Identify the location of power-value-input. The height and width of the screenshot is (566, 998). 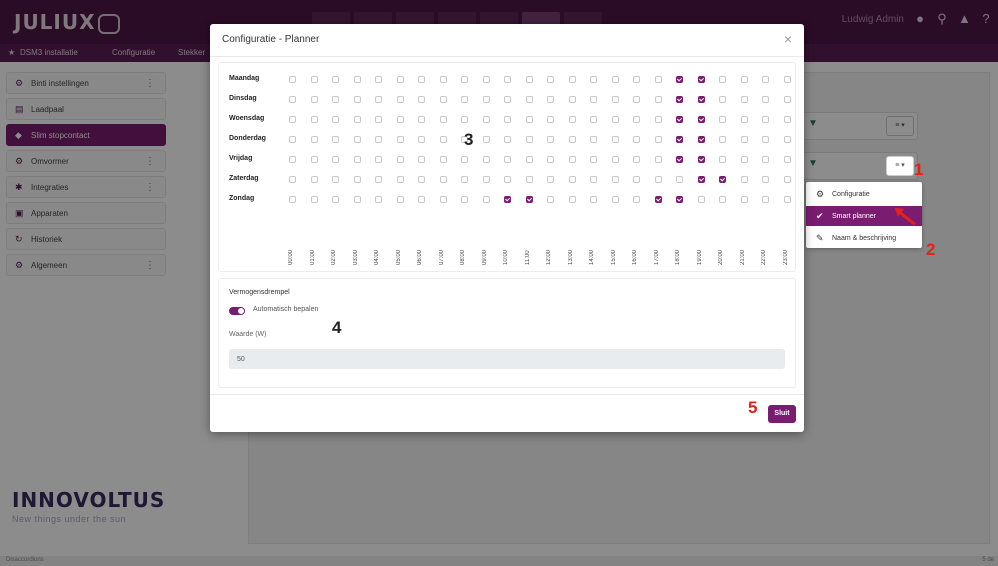
(507, 359).